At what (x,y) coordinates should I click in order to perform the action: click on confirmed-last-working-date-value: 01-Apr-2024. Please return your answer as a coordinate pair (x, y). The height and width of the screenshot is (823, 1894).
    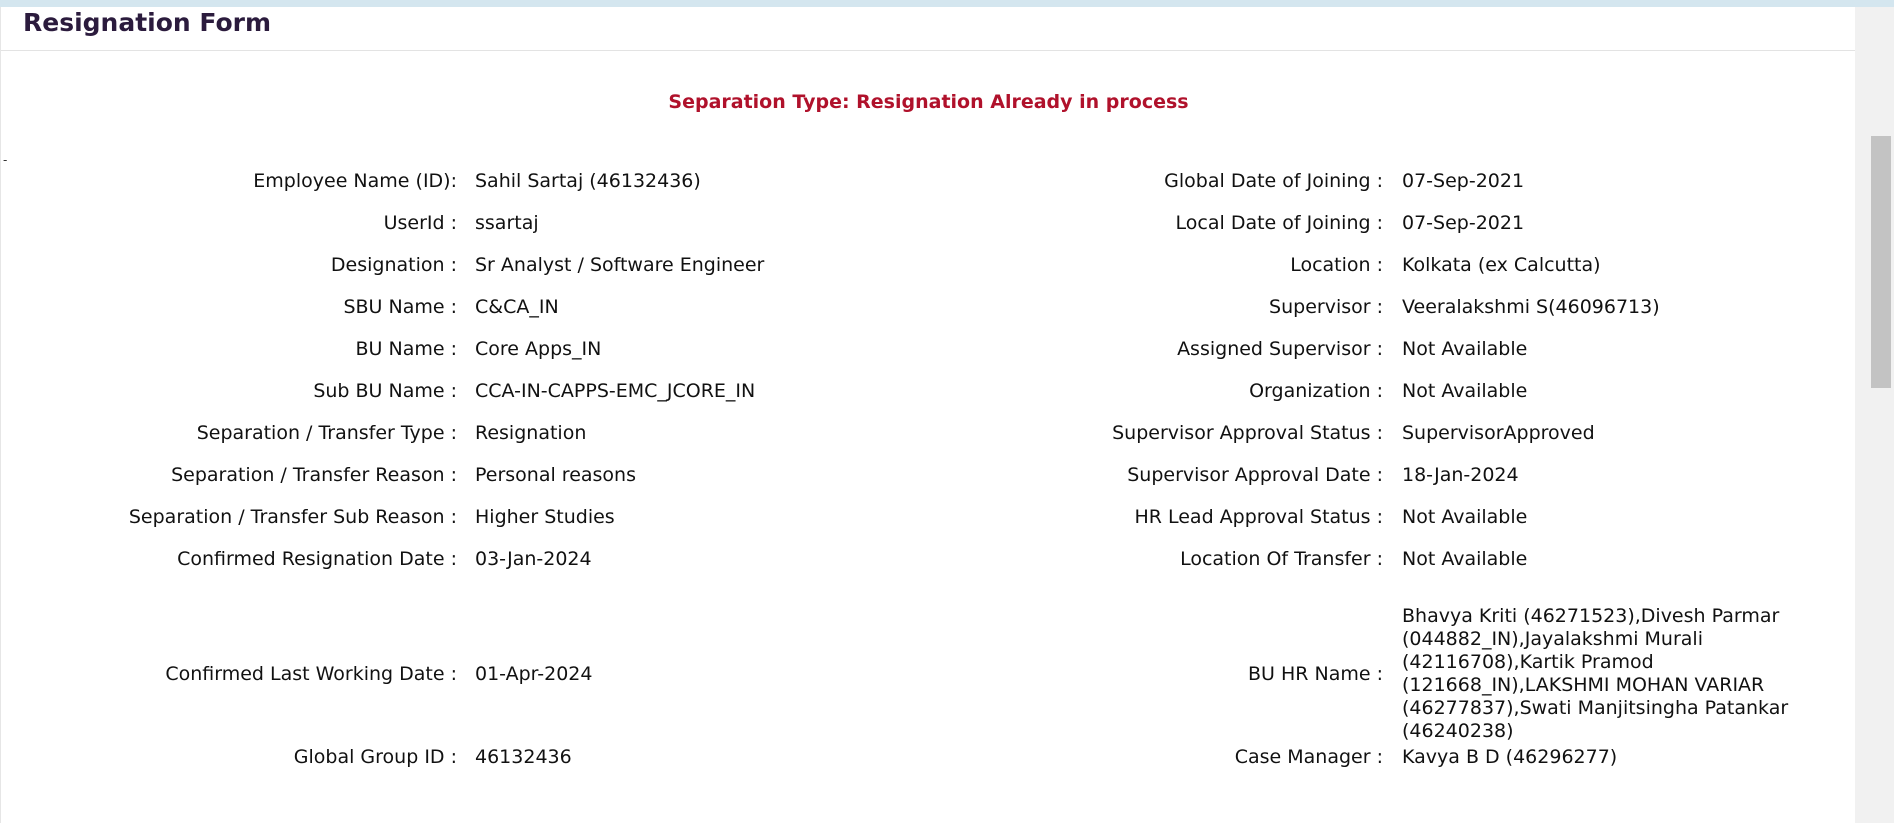
    Looking at the image, I should click on (534, 674).